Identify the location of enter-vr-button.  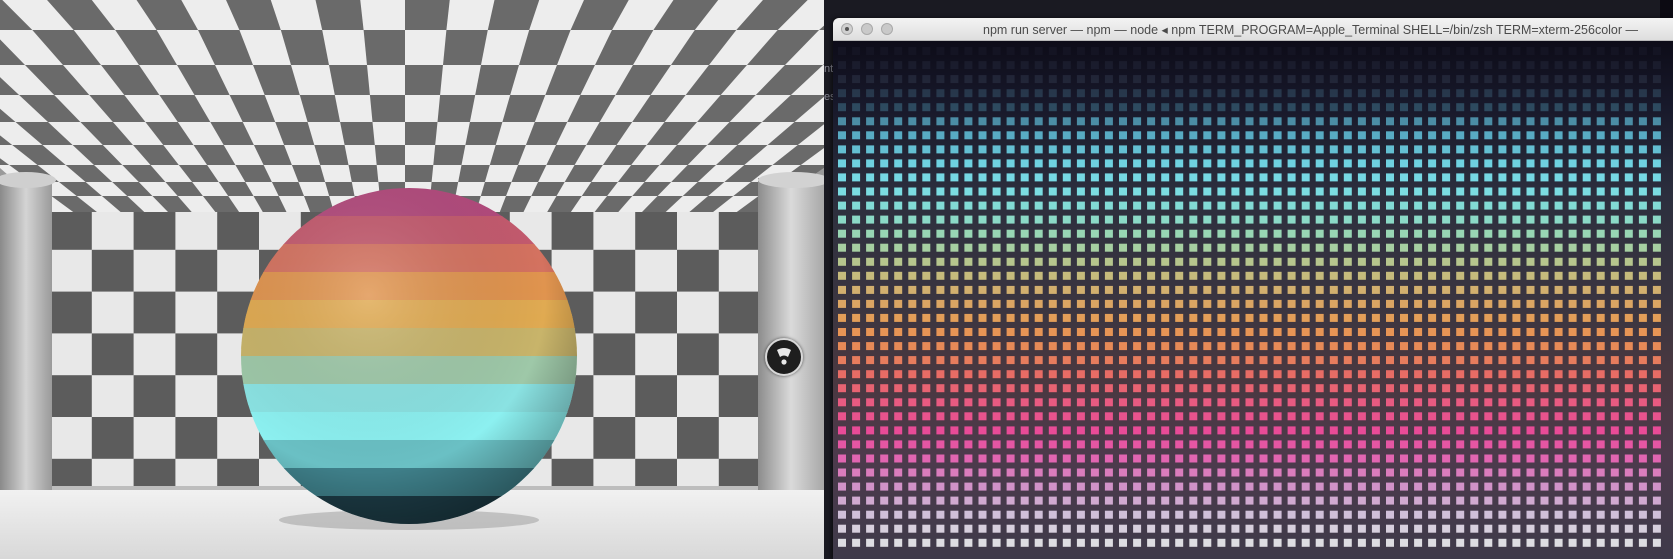
(784, 357).